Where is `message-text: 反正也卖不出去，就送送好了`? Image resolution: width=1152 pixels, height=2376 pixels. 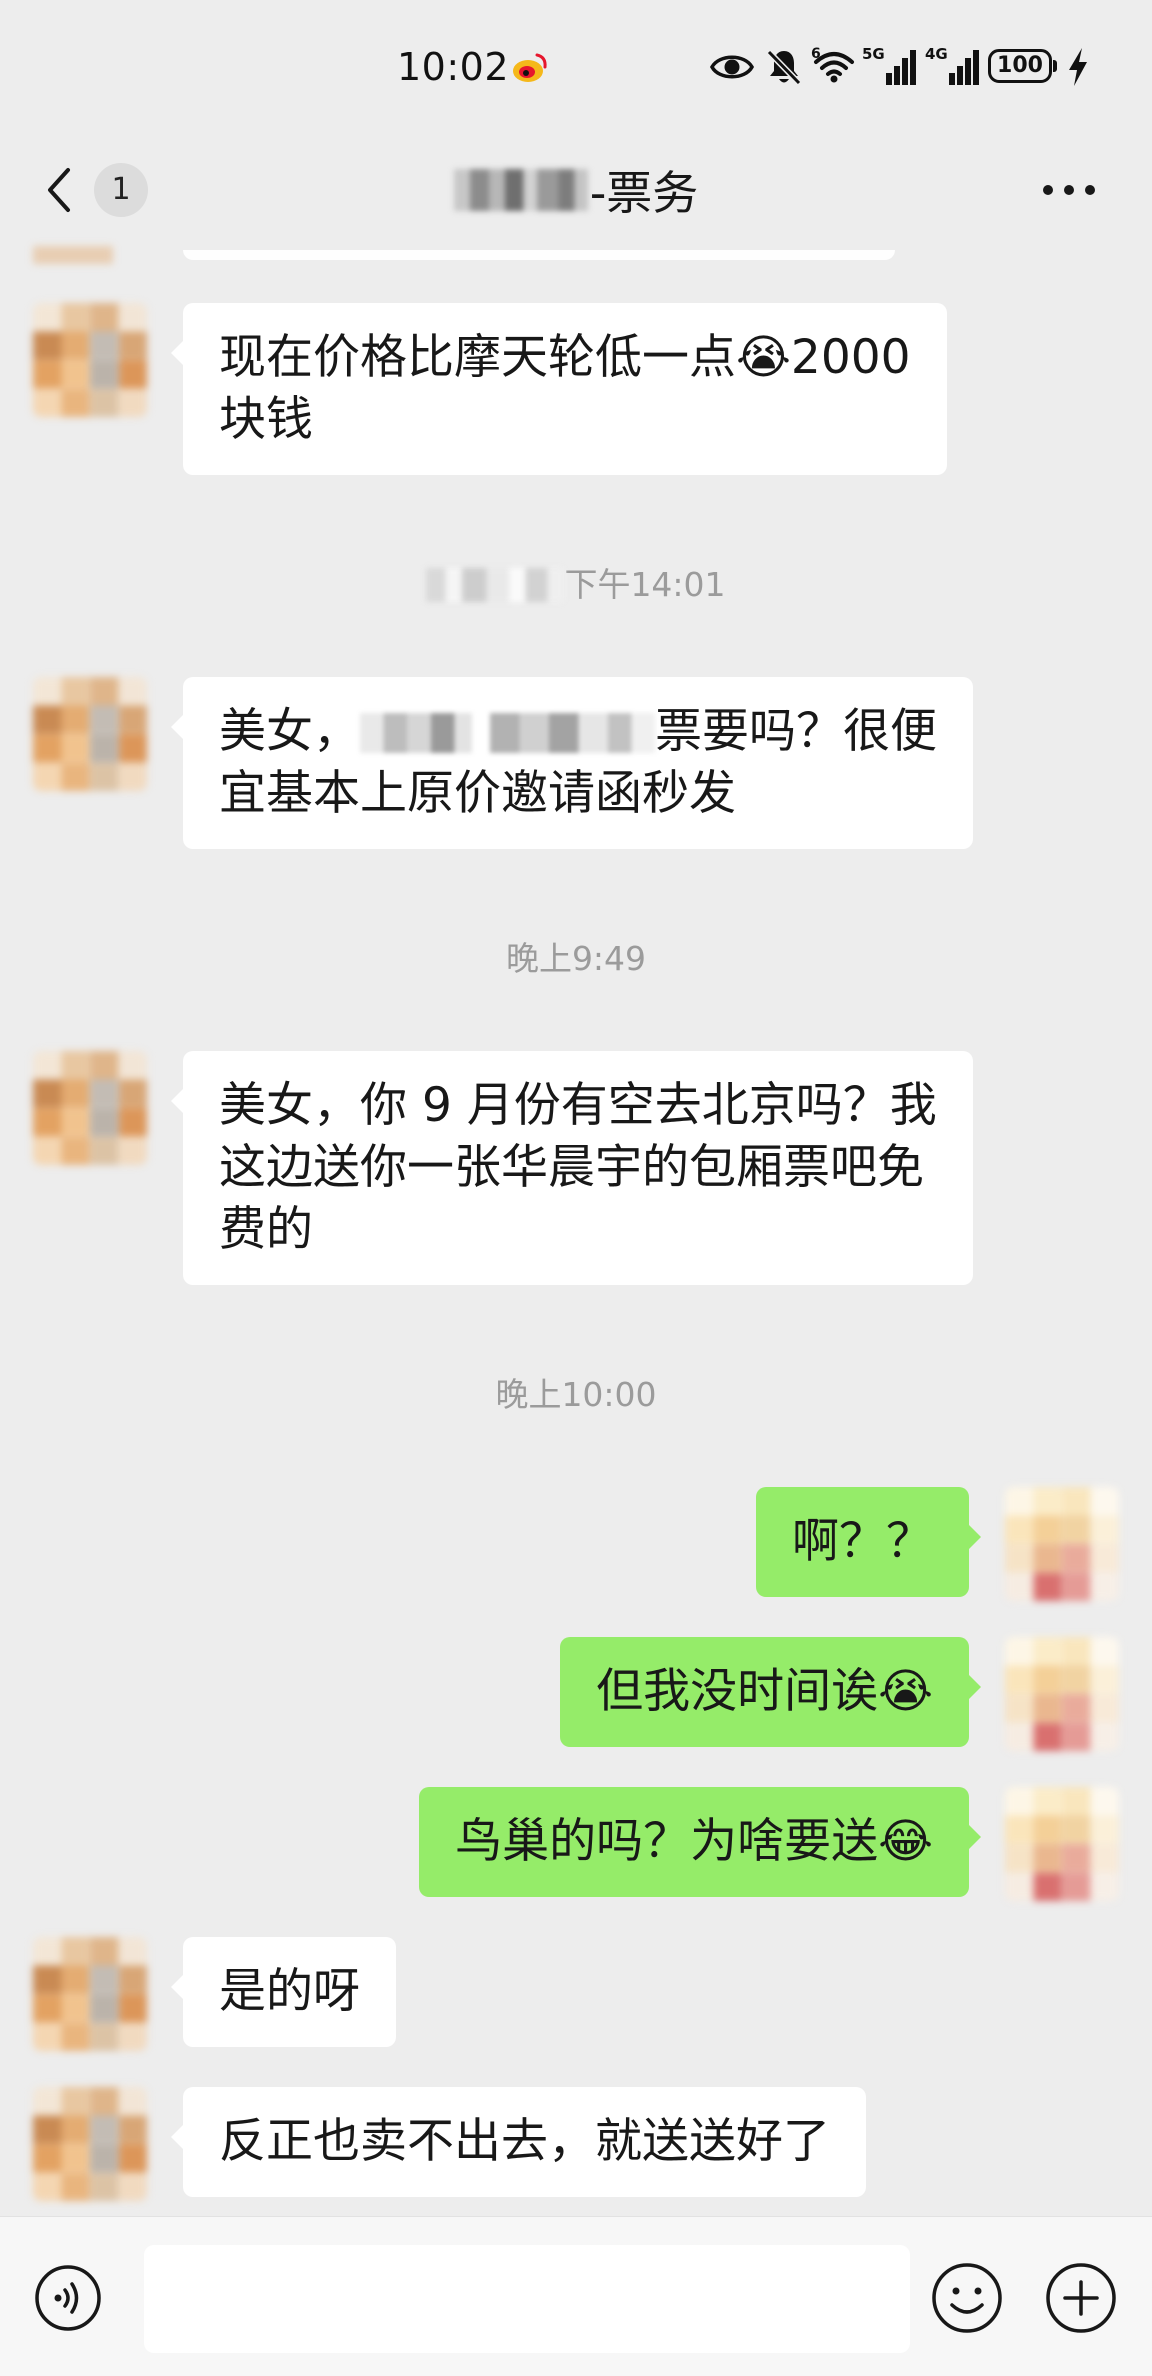
message-text: 反正也卖不出去，就送送好了 is located at coordinates (524, 2141).